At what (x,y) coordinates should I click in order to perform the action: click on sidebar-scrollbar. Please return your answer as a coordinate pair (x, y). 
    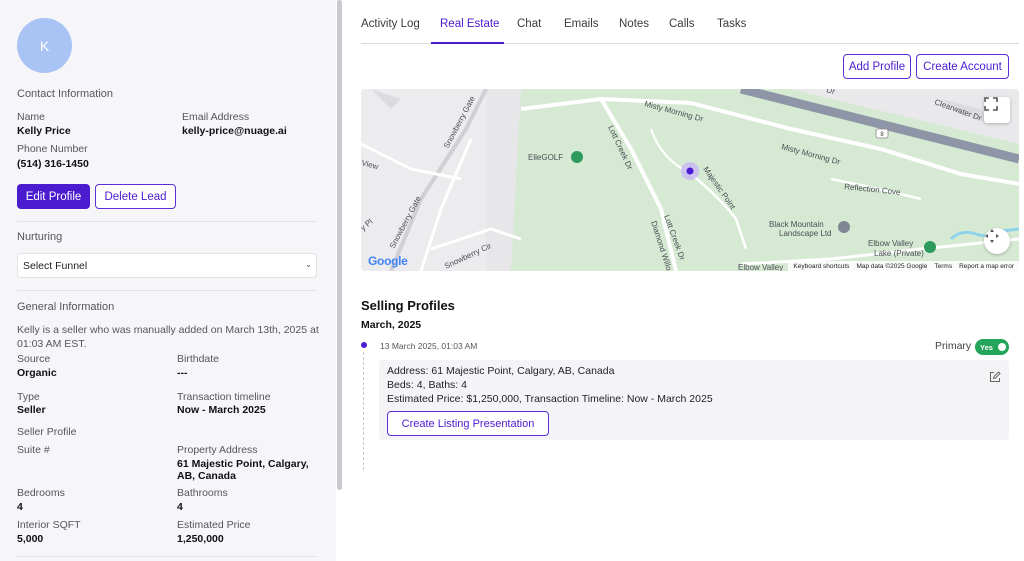
    Looking at the image, I should click on (339, 245).